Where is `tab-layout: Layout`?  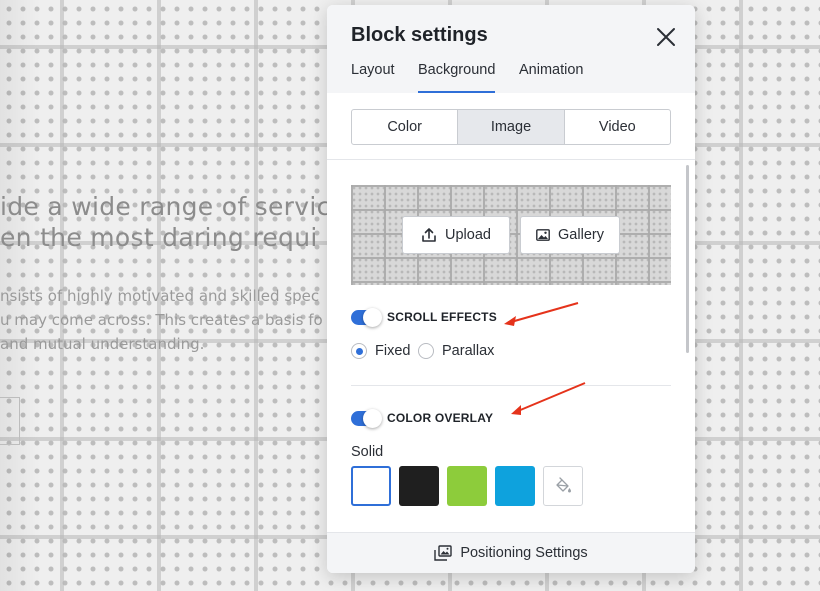
tab-layout: Layout is located at coordinates (373, 77).